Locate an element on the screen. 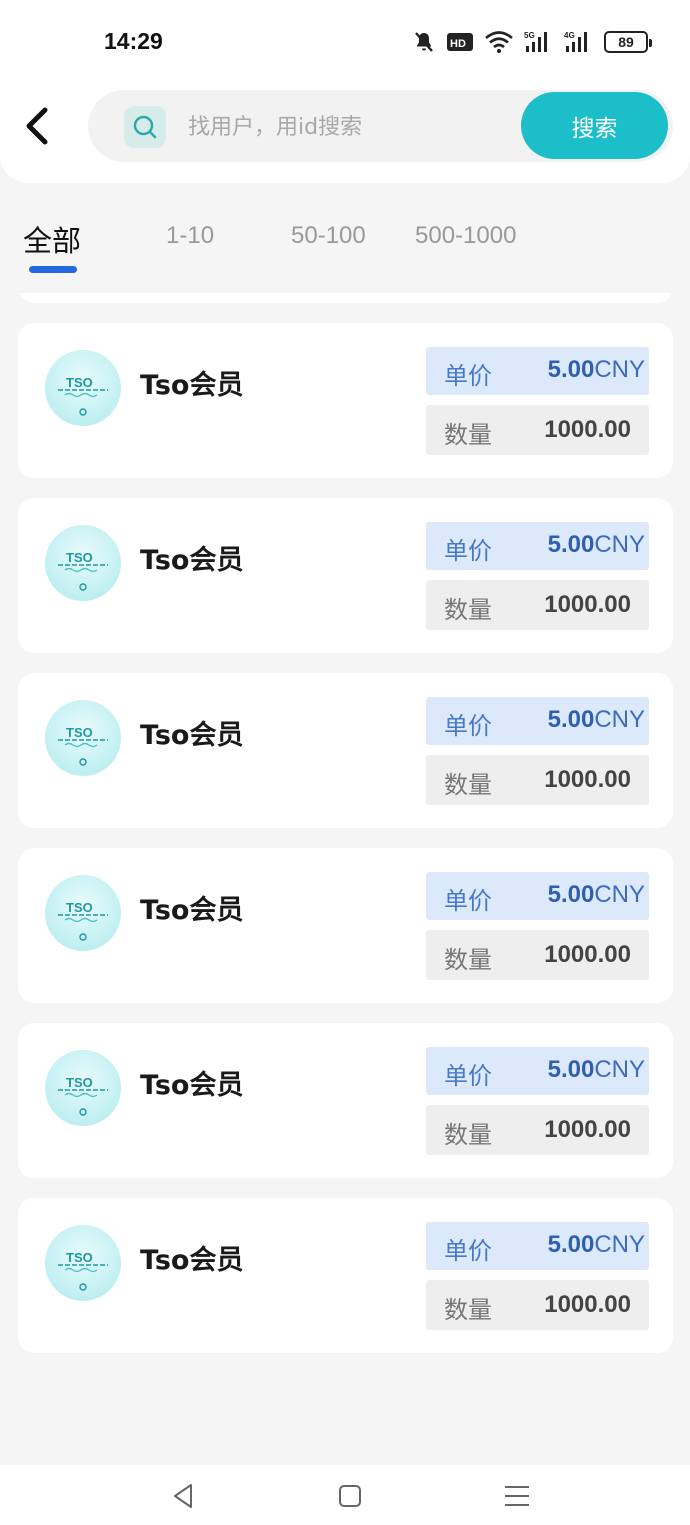 This screenshot has width=690, height=1525. back-button is located at coordinates (36, 126).